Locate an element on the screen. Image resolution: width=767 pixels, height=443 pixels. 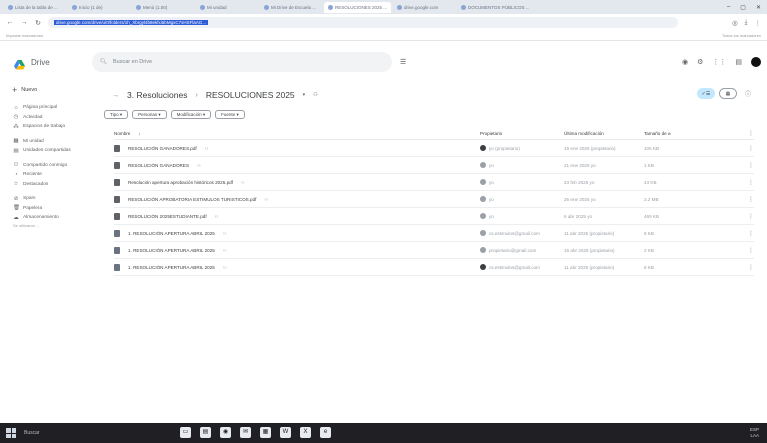
store-icon: ▦ is located at coordinates (265, 432).